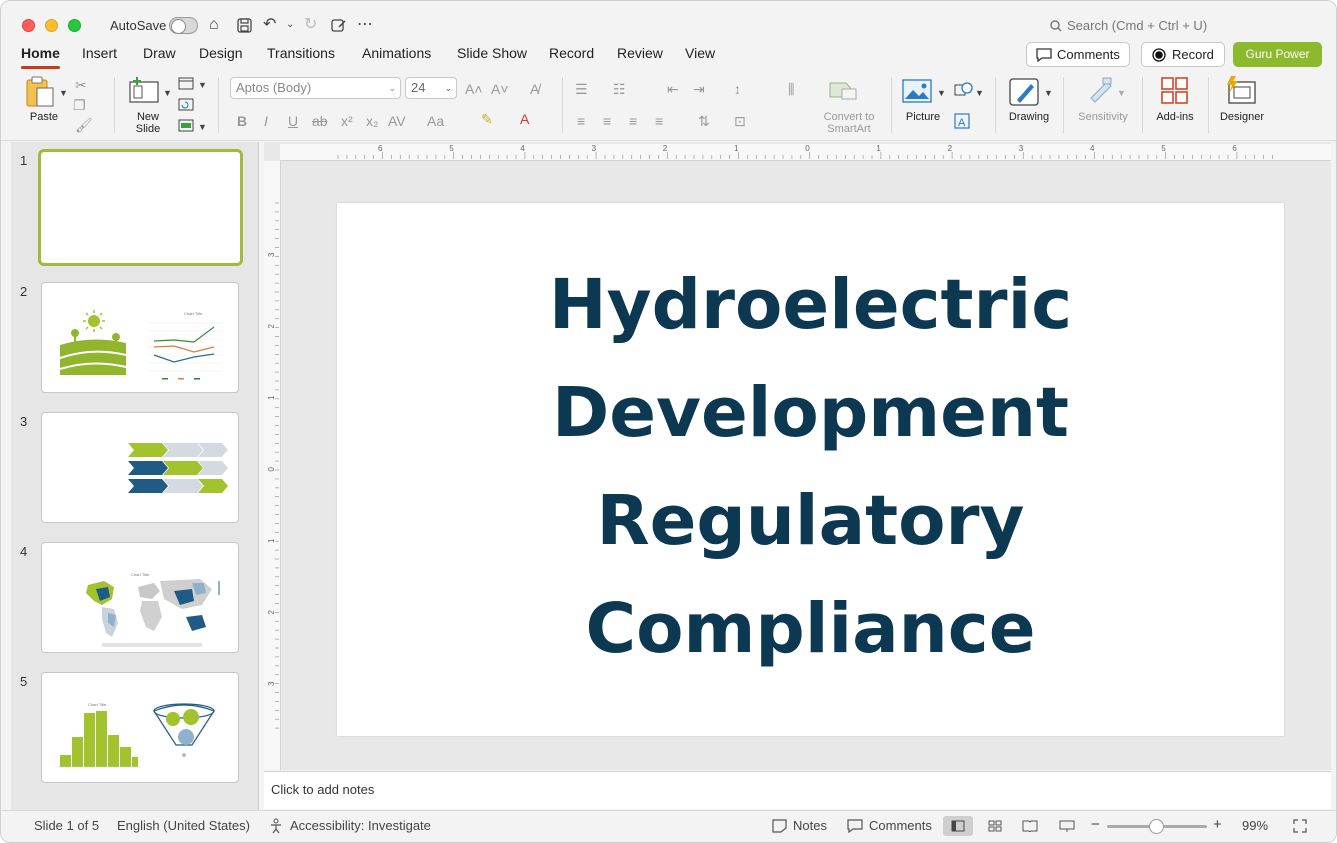 Image resolution: width=1337 pixels, height=843 pixels. What do you see at coordinates (979, 93) in the screenshot?
I see `shapes-dropdown-icon: ▼` at bounding box center [979, 93].